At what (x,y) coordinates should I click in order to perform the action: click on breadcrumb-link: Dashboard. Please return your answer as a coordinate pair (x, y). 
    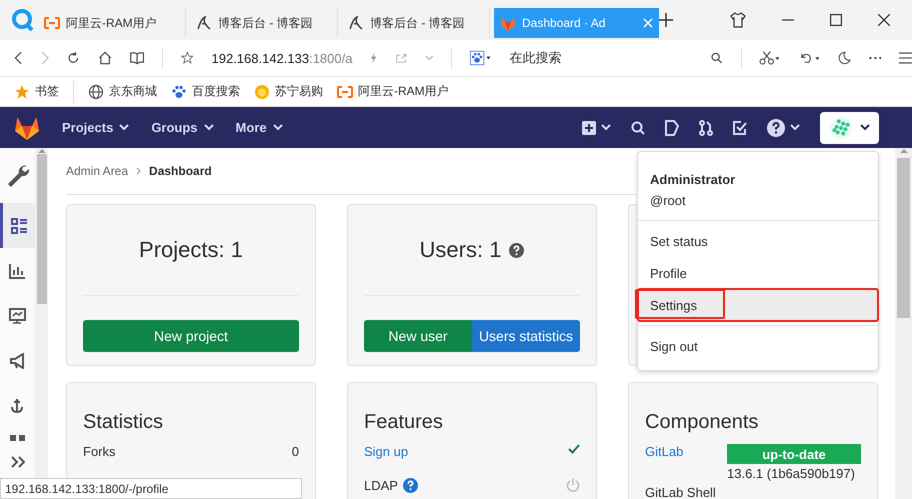
    Looking at the image, I should click on (180, 171).